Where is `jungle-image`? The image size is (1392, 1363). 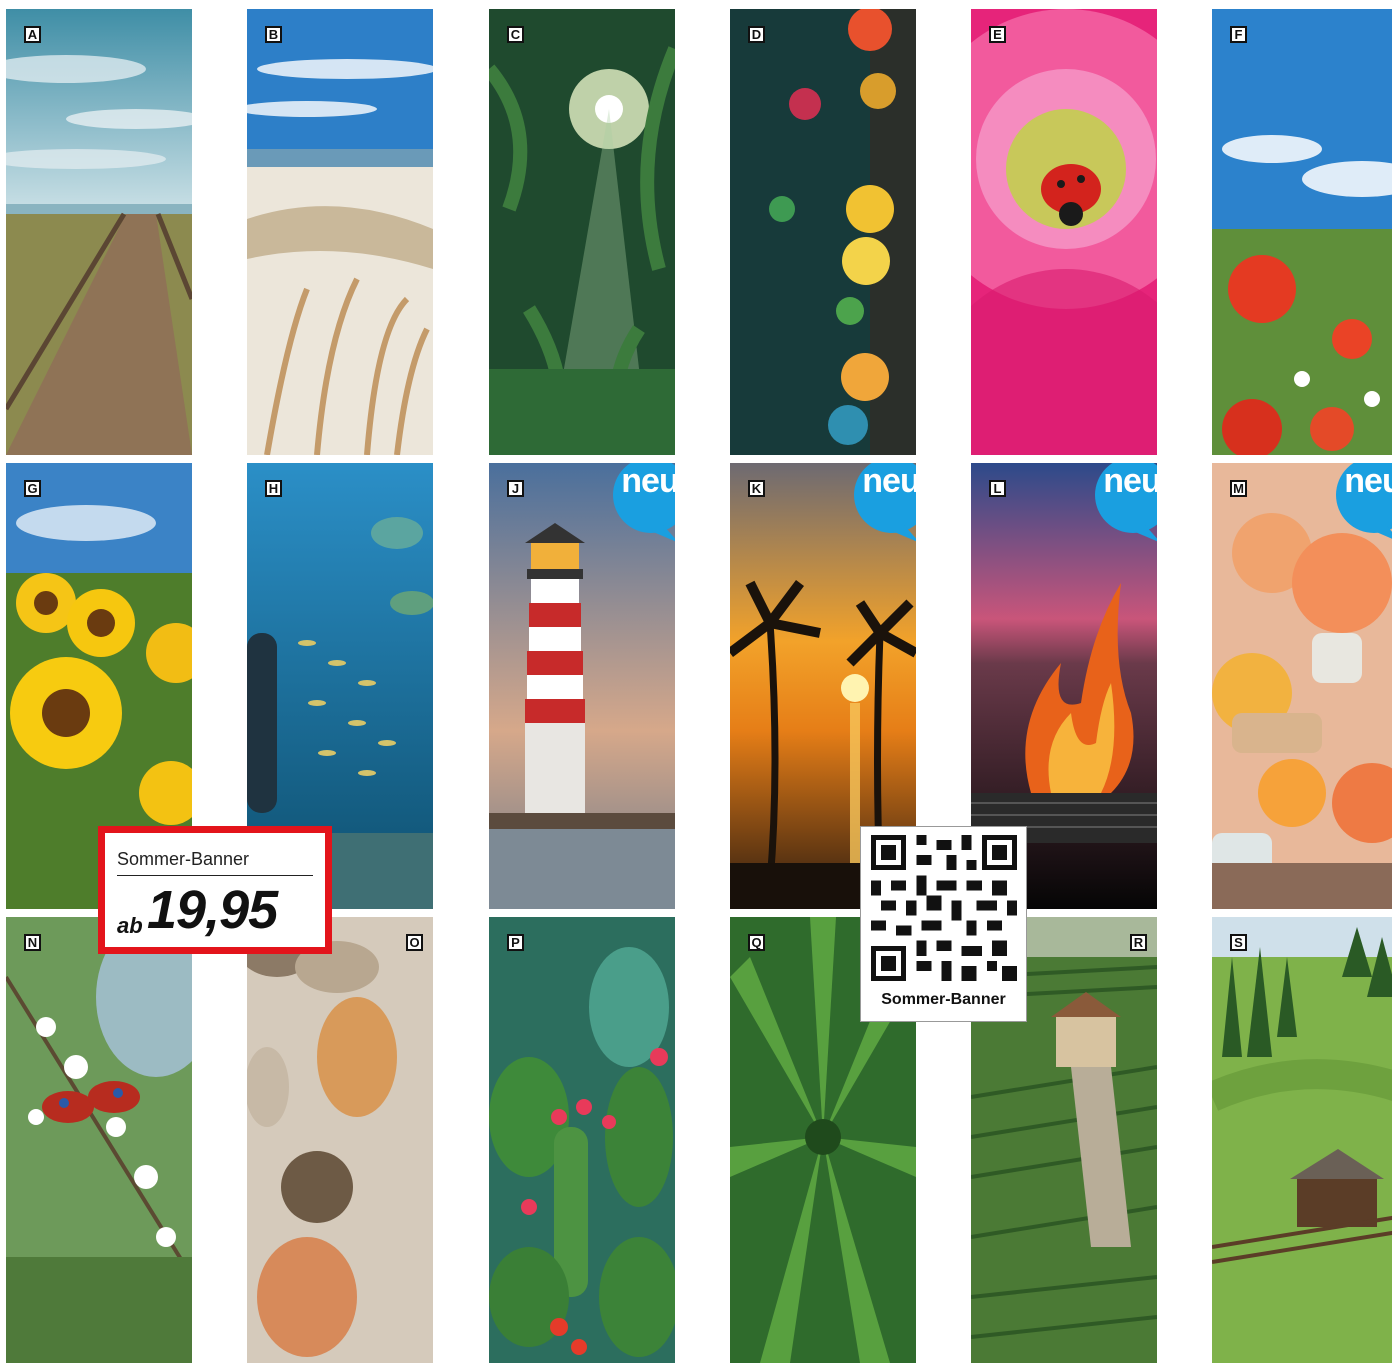 jungle-image is located at coordinates (582, 232).